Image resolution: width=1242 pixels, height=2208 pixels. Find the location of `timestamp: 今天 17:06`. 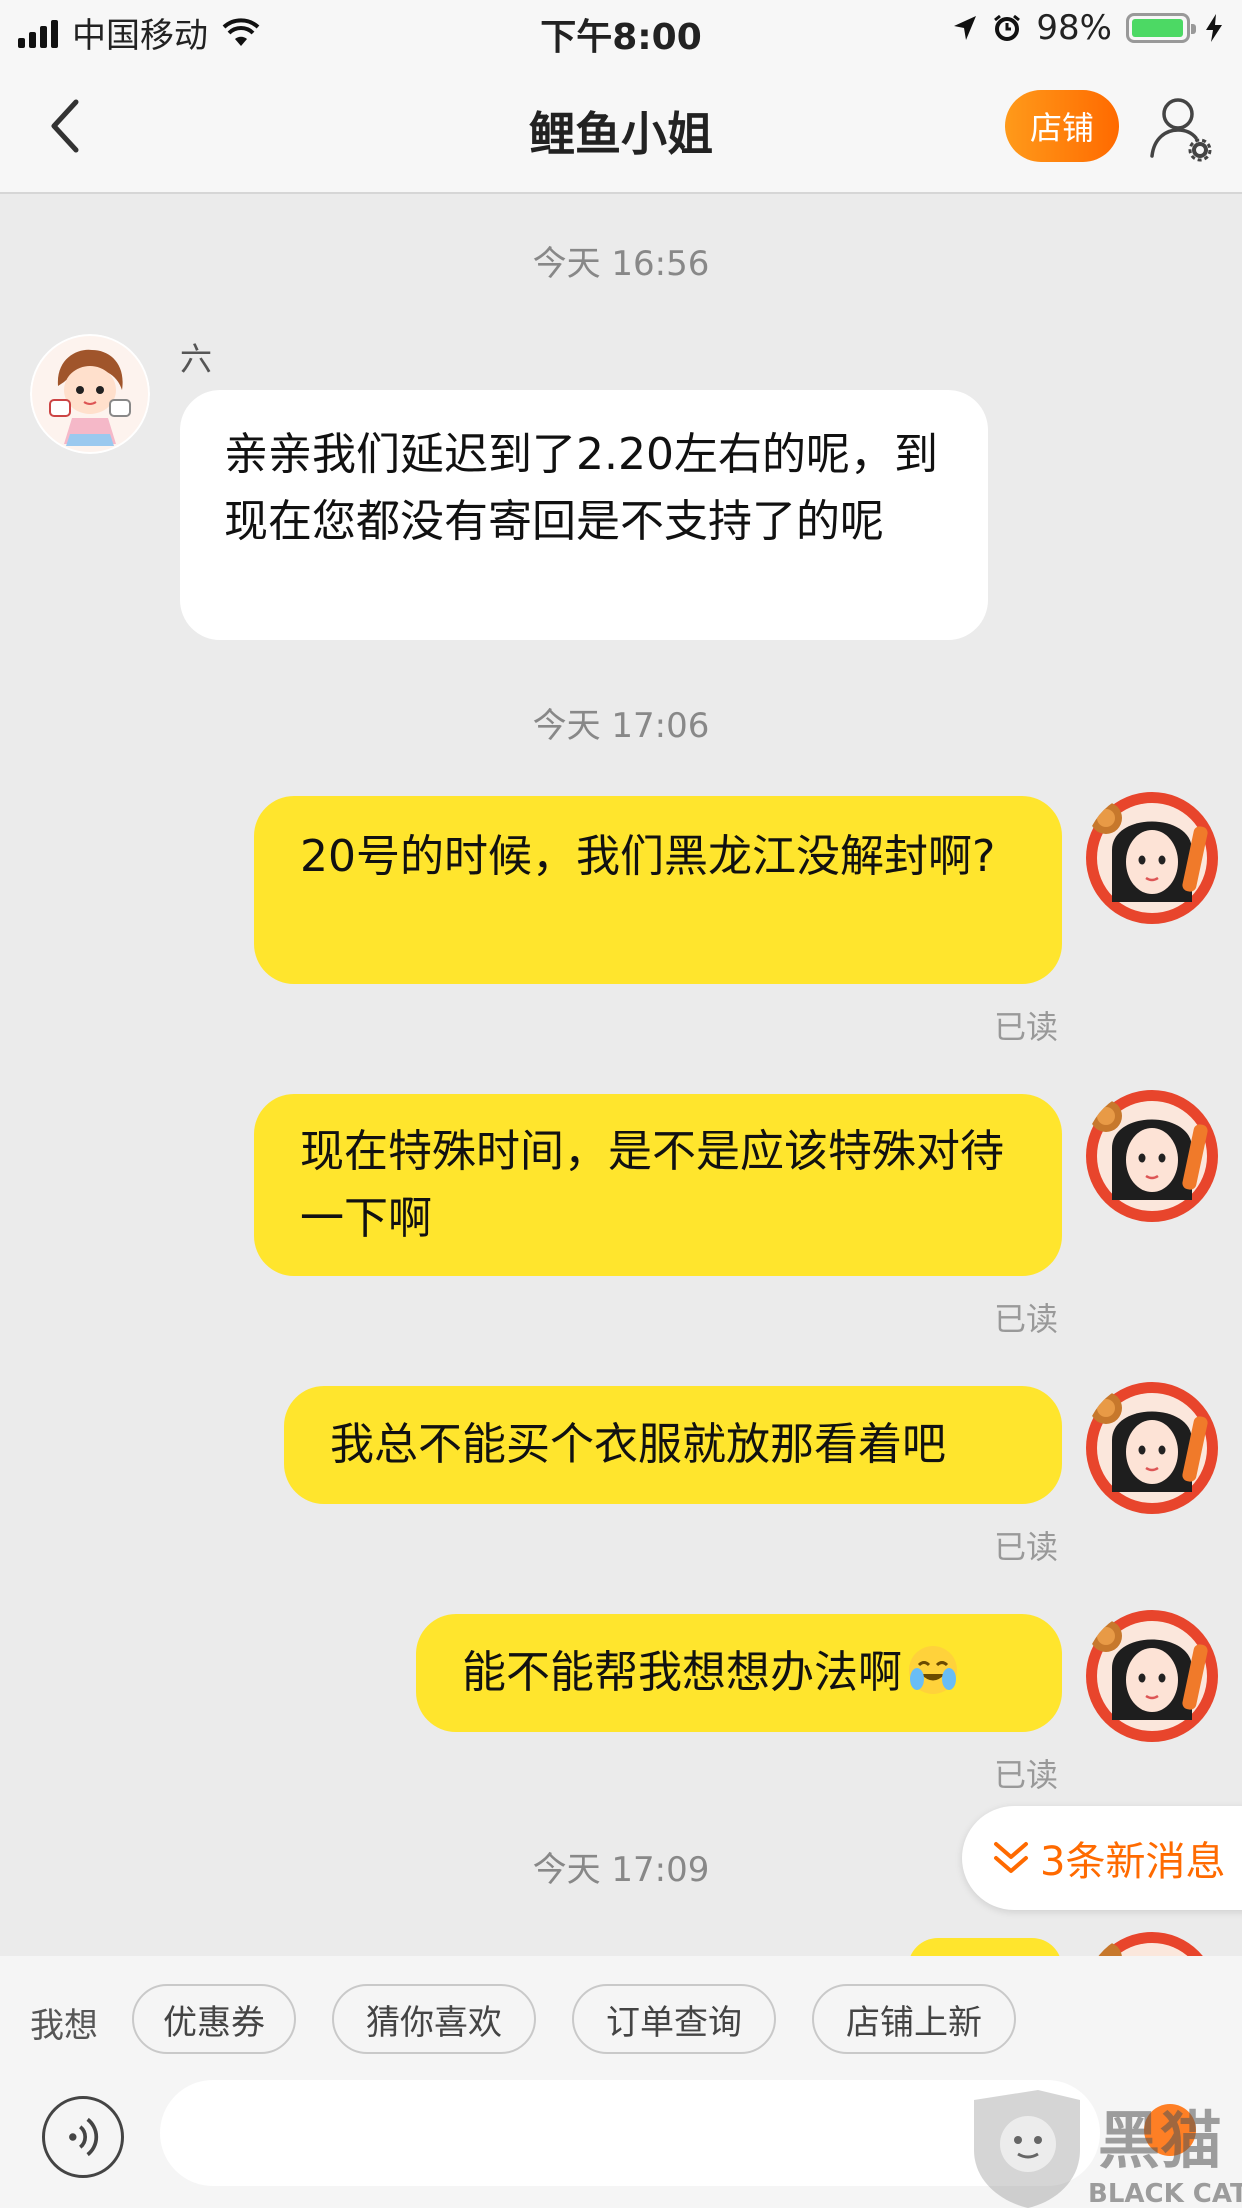

timestamp: 今天 17:06 is located at coordinates (621, 726).